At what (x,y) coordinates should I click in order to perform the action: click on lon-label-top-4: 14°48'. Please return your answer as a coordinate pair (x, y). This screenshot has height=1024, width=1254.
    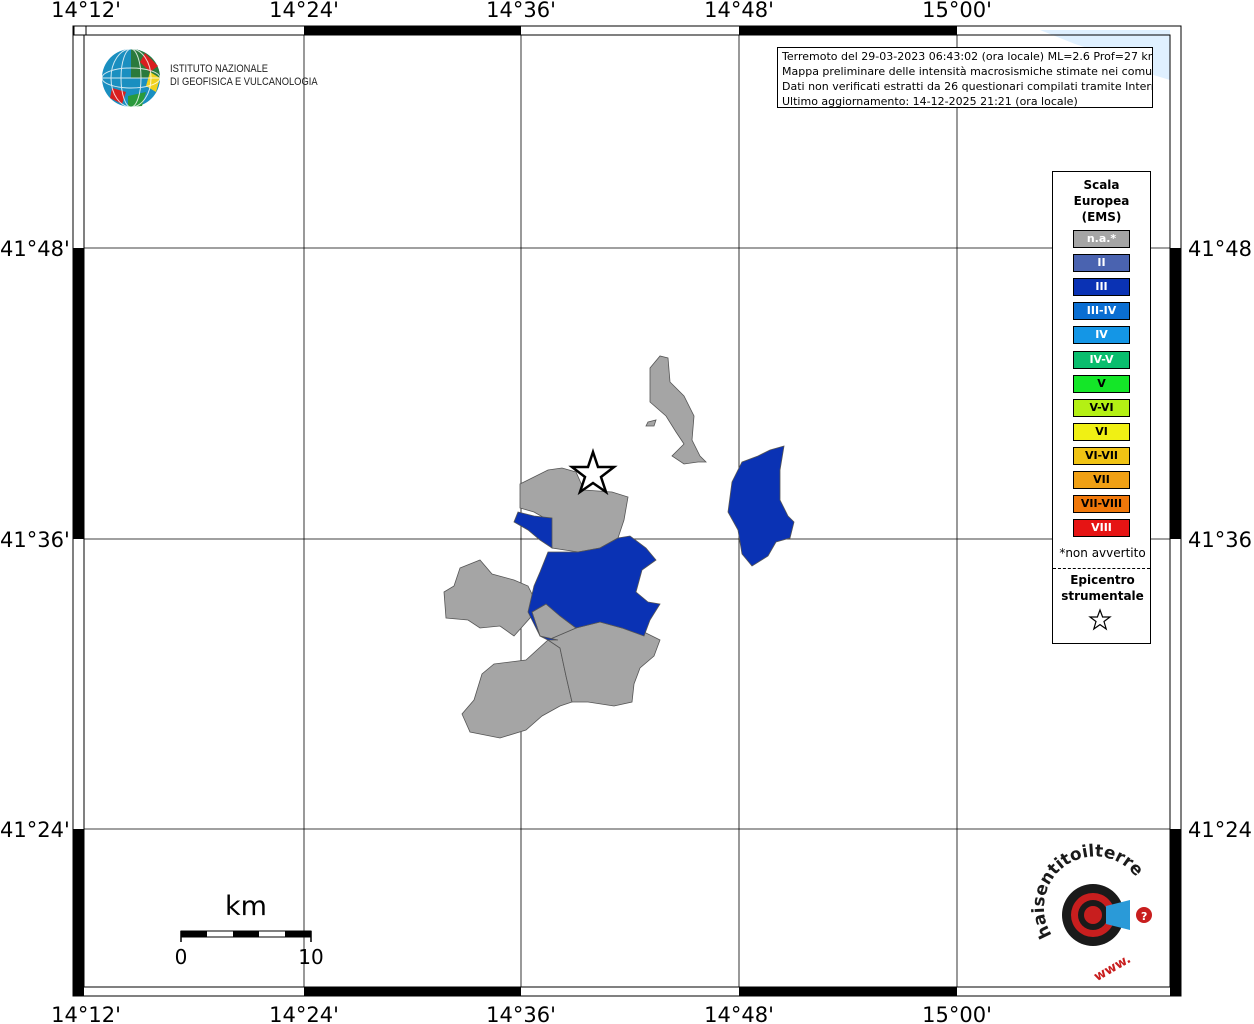
    Looking at the image, I should click on (739, 11).